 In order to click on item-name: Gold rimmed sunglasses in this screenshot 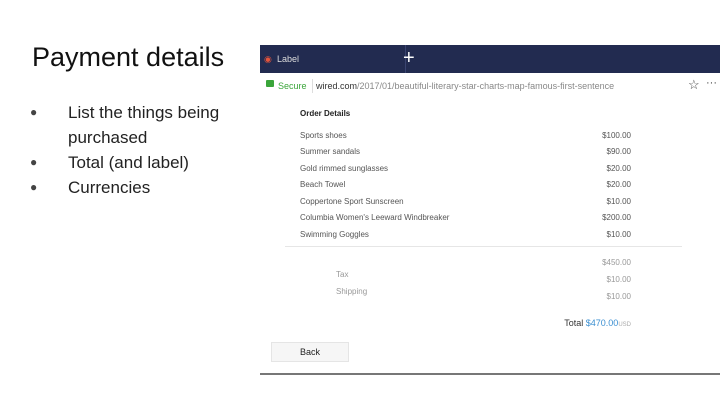, I will do `click(344, 168)`.